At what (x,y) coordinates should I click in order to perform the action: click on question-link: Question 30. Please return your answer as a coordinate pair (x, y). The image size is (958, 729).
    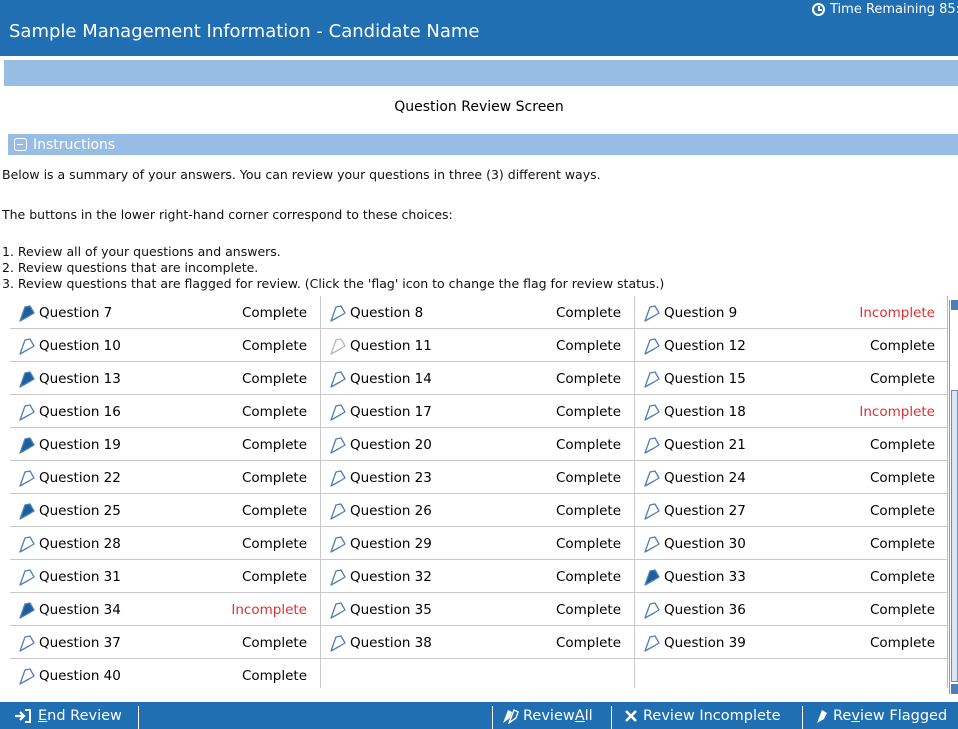
    Looking at the image, I should click on (705, 544).